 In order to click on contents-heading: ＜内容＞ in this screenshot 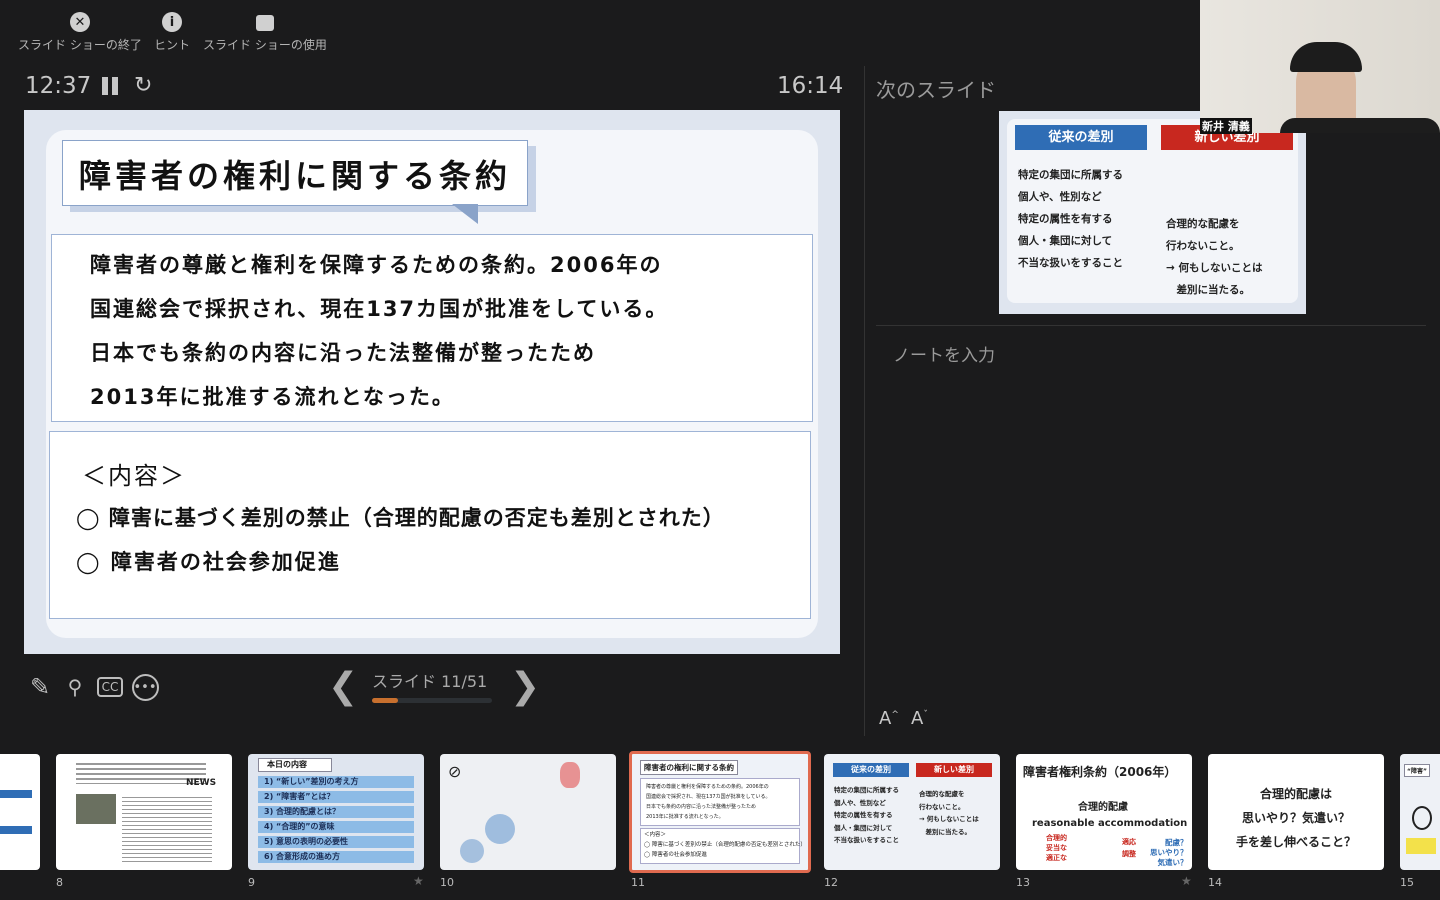, I will do `click(134, 476)`.